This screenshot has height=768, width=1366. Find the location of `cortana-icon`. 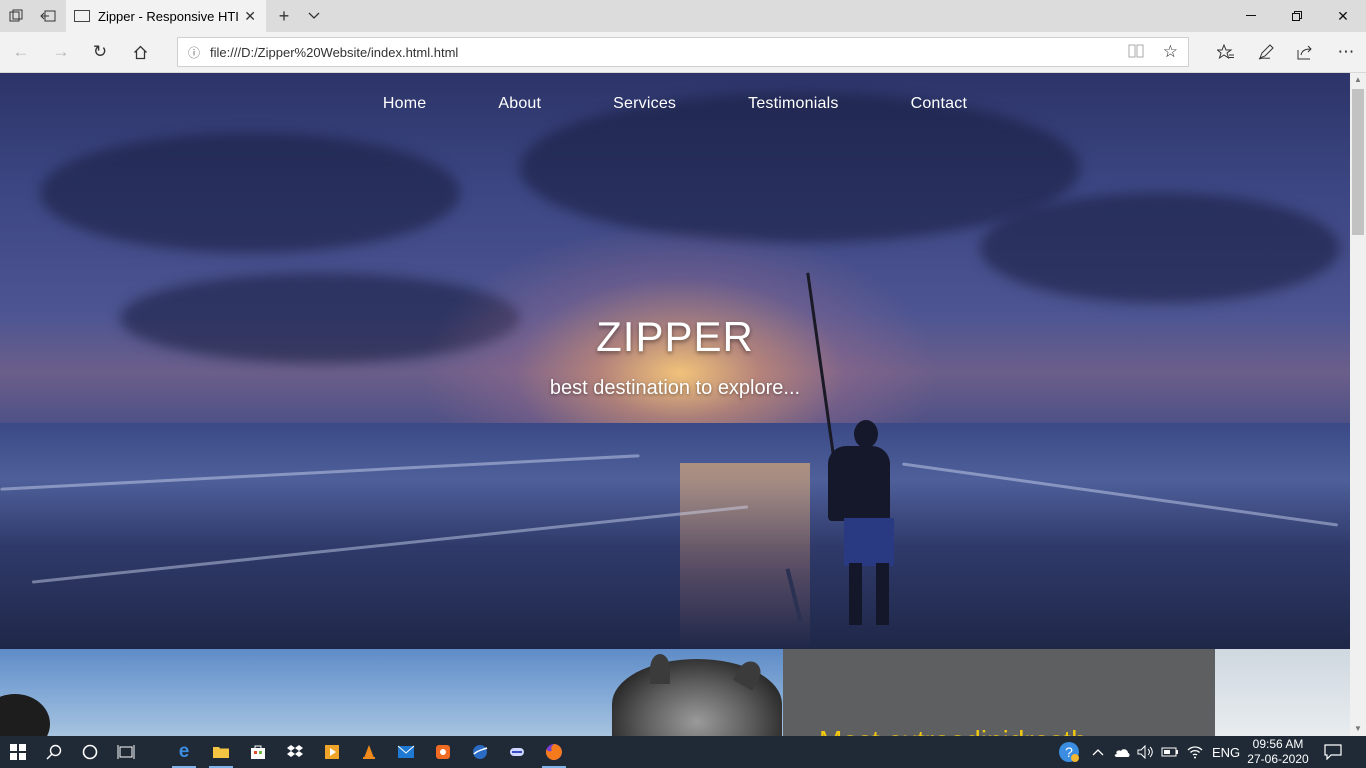

cortana-icon is located at coordinates (90, 752).